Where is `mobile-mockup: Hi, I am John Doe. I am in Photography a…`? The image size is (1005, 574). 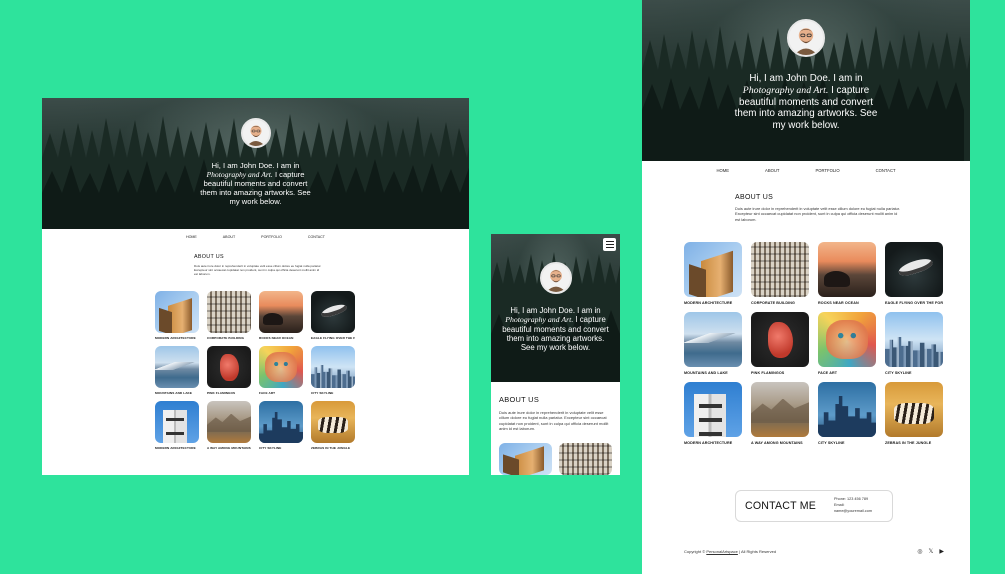 mobile-mockup: Hi, I am John Doe. I am in Photography a… is located at coordinates (555, 354).